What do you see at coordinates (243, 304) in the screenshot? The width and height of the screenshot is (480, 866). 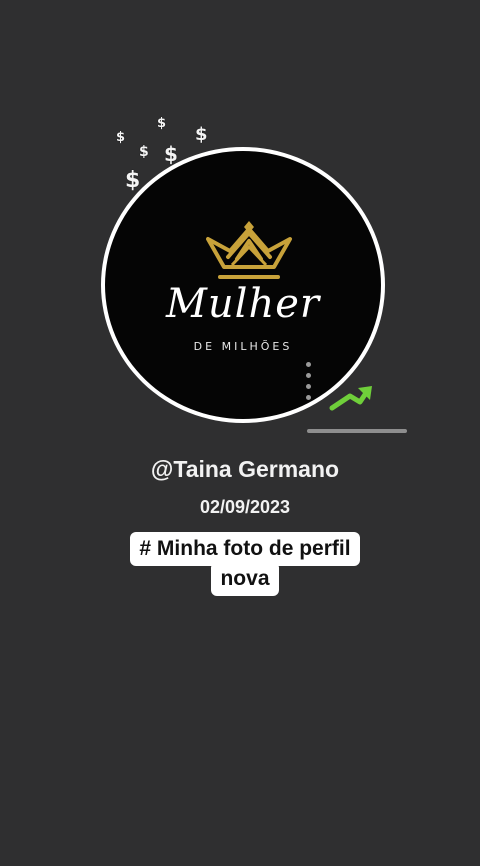 I see `logo-wordmark: Mulher` at bounding box center [243, 304].